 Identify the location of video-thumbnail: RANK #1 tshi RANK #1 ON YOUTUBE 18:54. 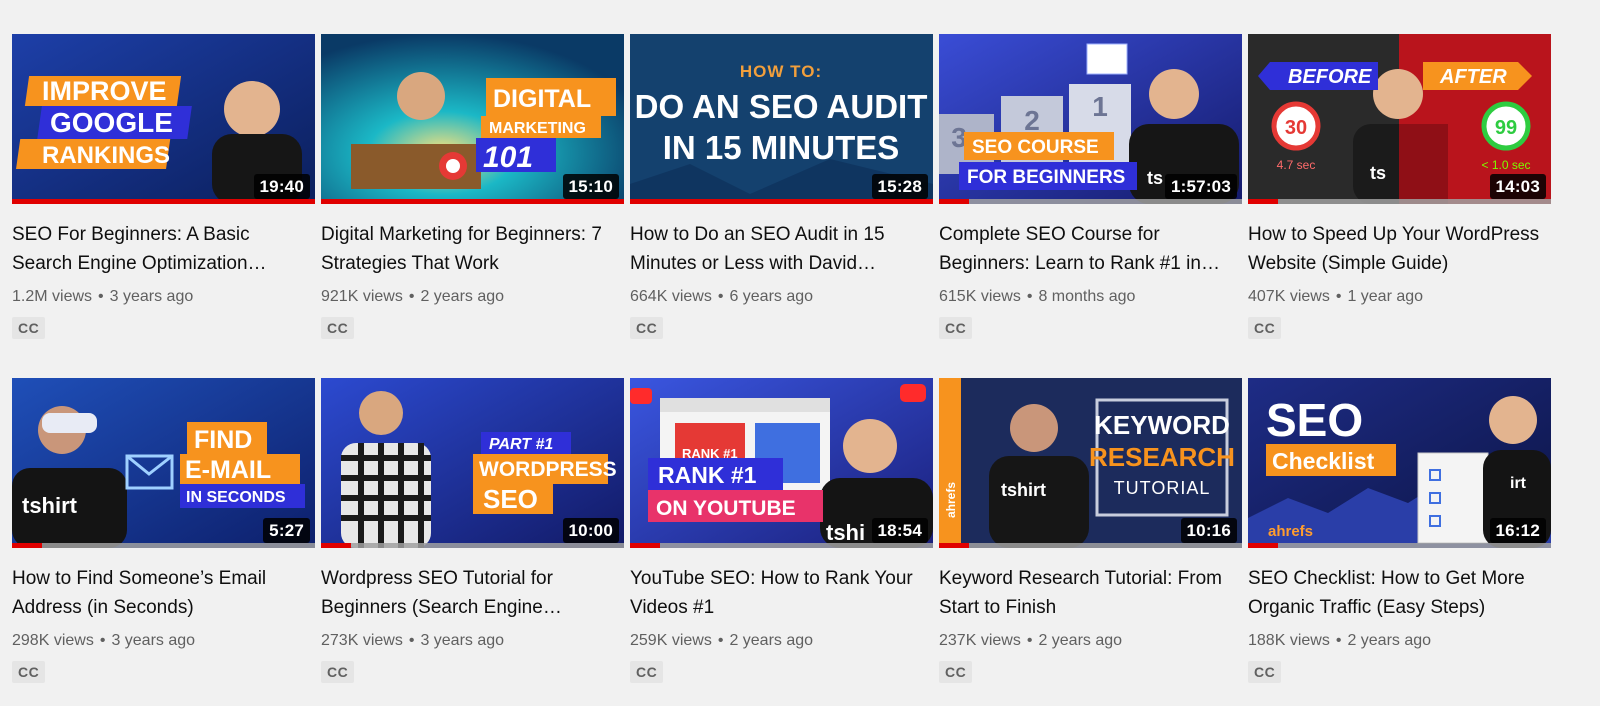
(781, 463).